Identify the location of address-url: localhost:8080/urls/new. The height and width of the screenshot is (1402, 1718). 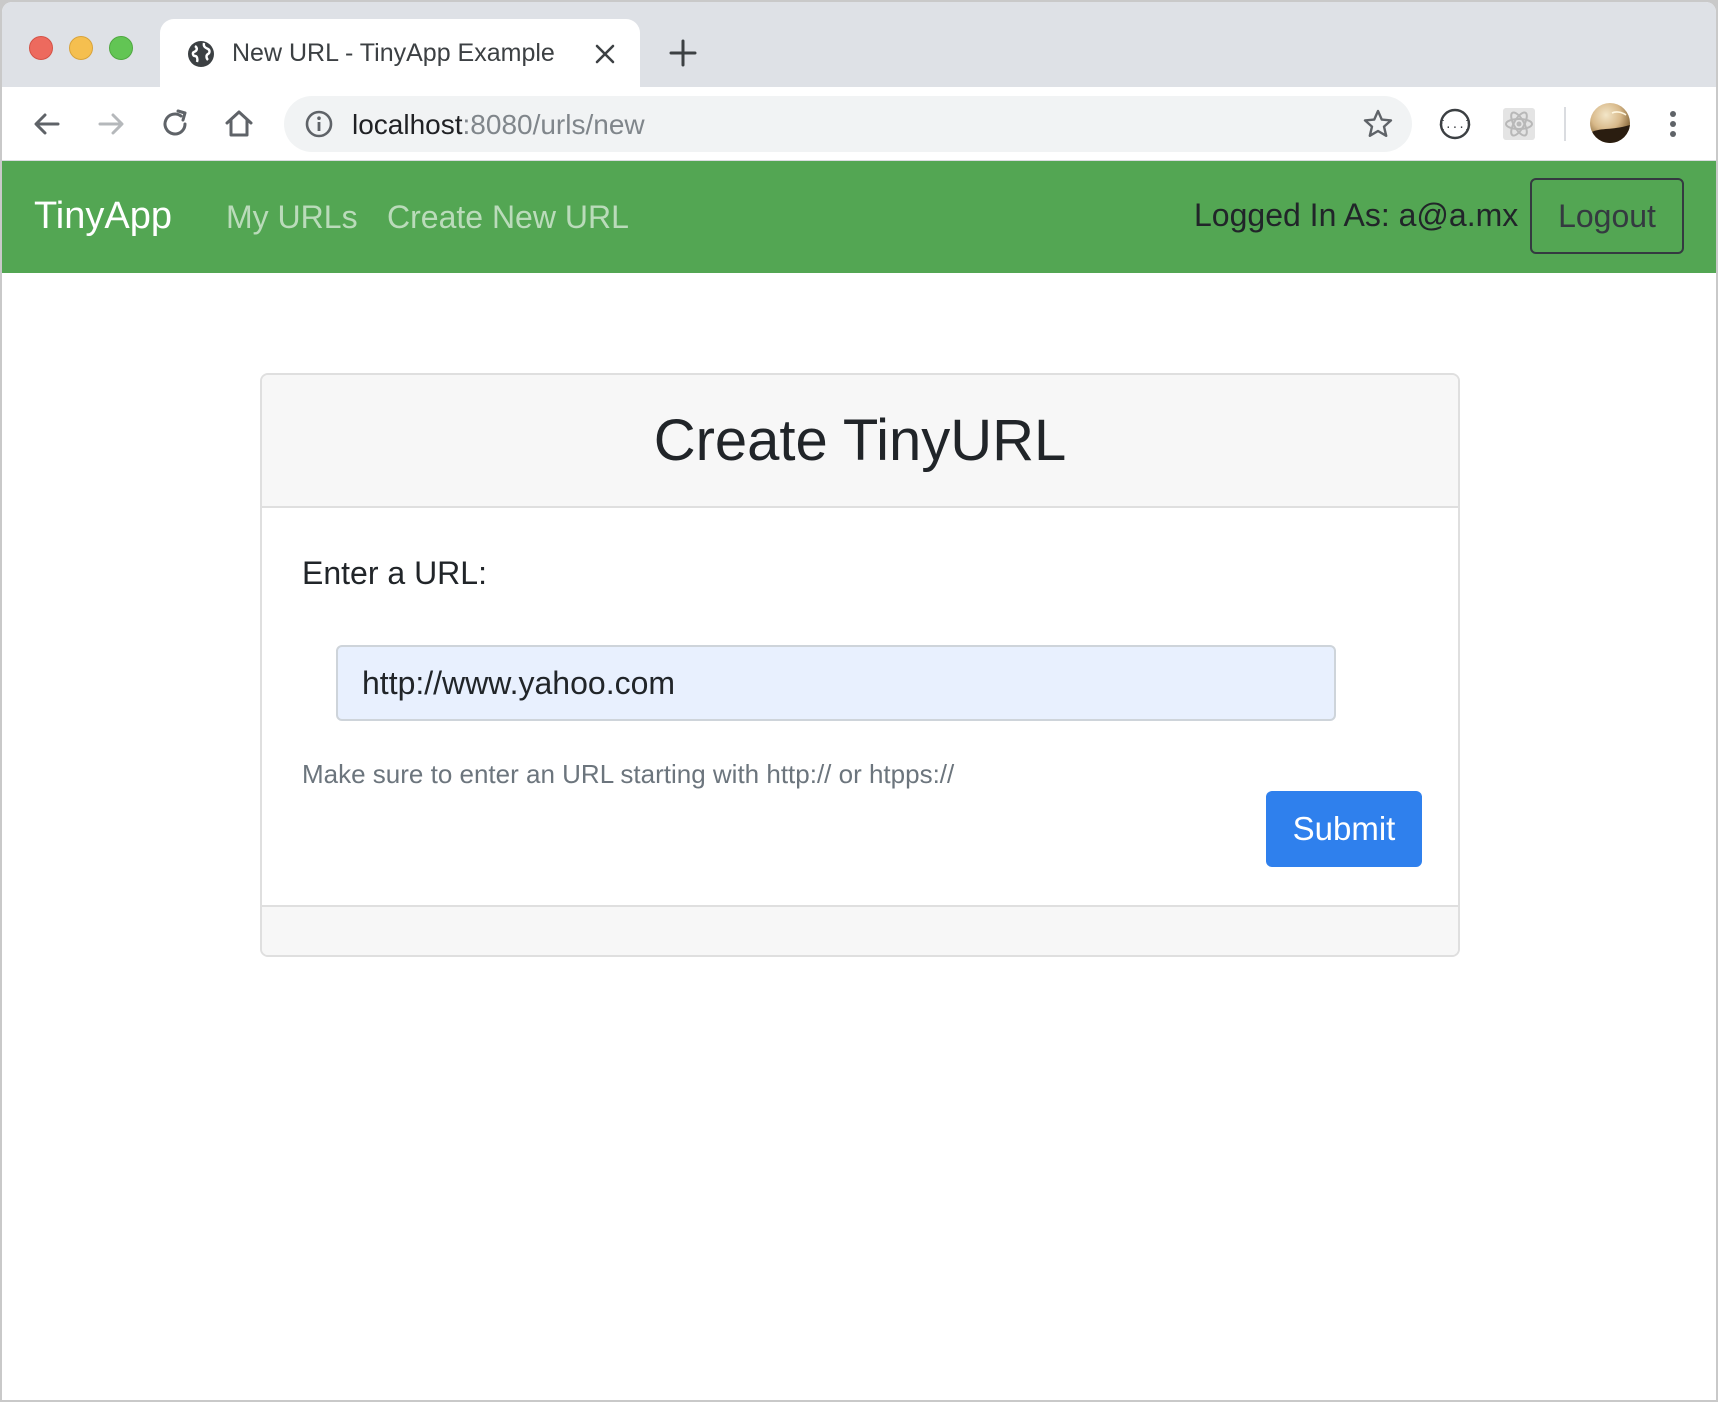
(498, 125).